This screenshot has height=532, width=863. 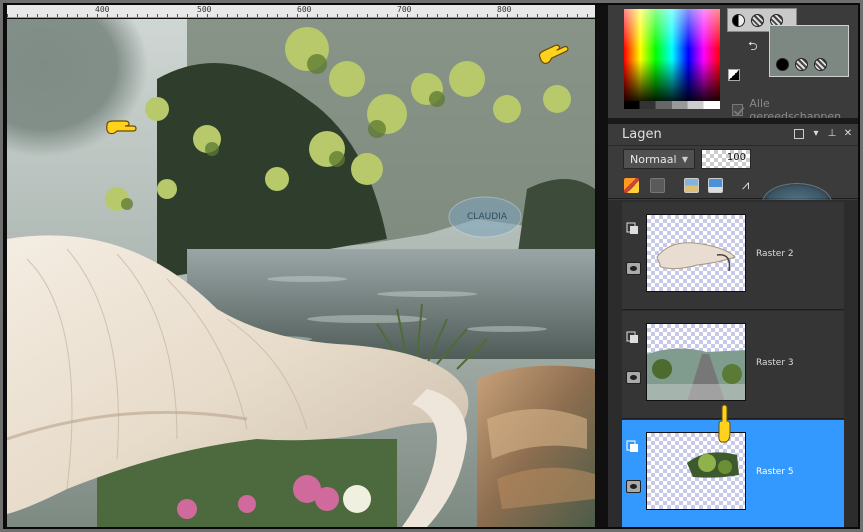 What do you see at coordinates (672, 29) in the screenshot?
I see `spectrum-highlight` at bounding box center [672, 29].